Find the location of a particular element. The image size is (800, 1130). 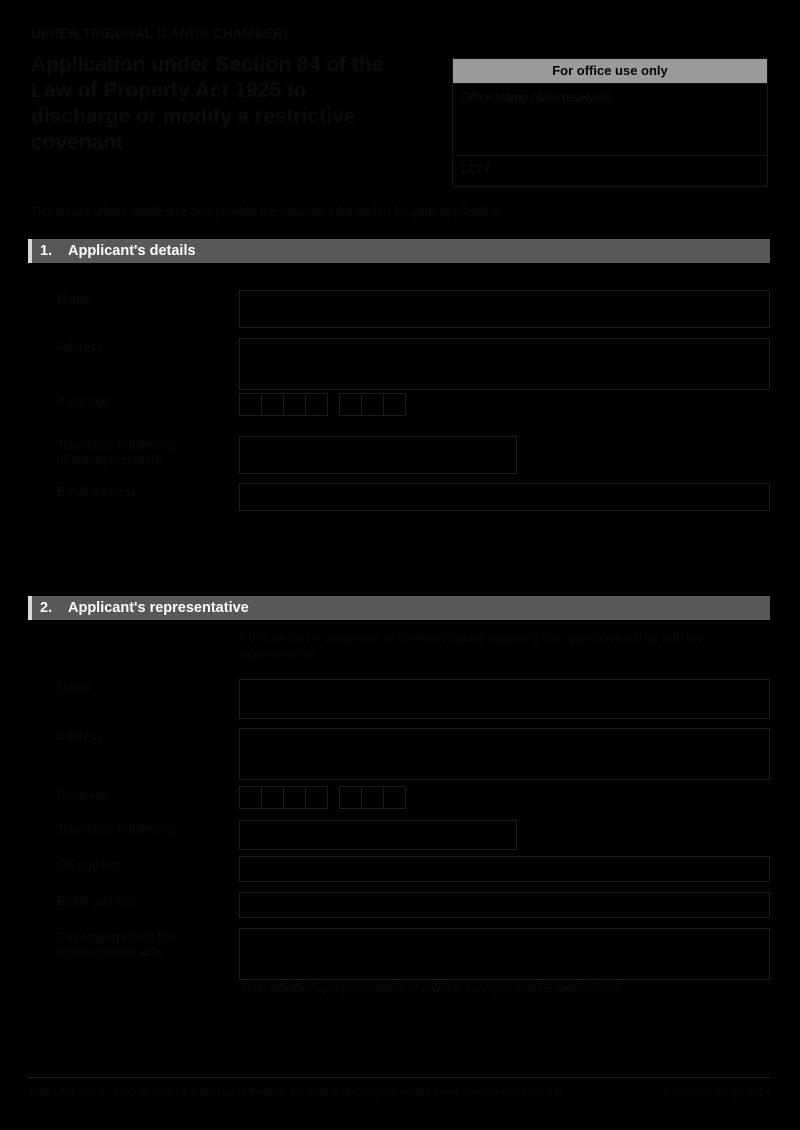

representative-postcode-input is located at coordinates (322, 797).